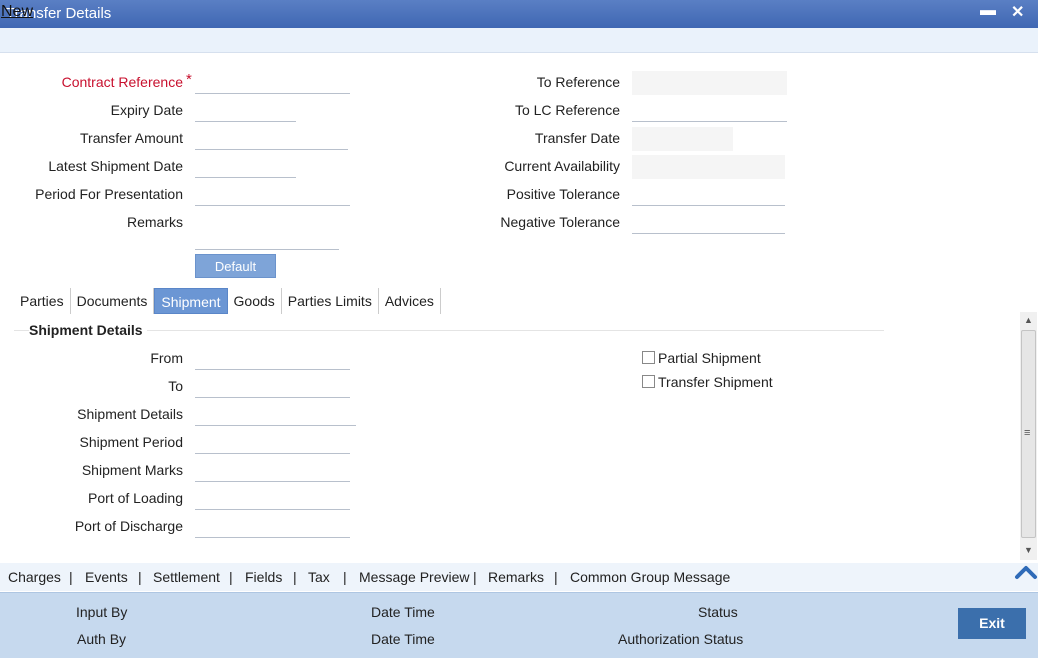  Describe the element at coordinates (272, 470) in the screenshot. I see `shipment-marks-input` at that location.